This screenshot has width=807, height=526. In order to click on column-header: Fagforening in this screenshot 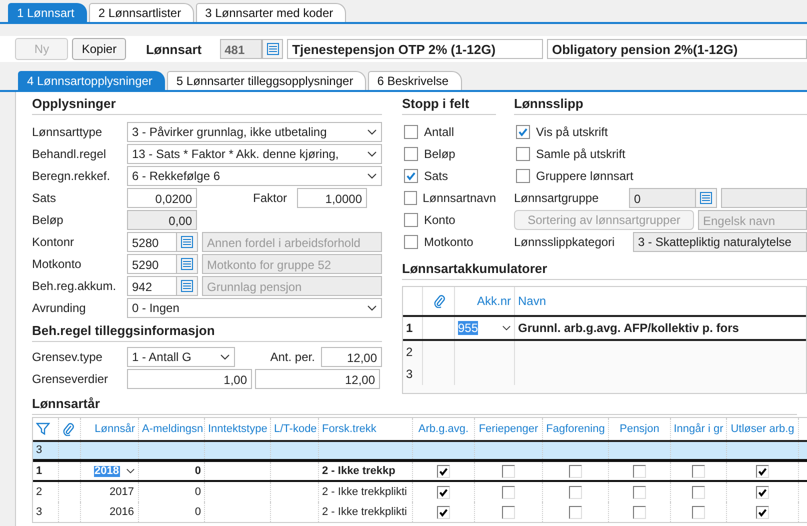, I will do `click(575, 429)`.